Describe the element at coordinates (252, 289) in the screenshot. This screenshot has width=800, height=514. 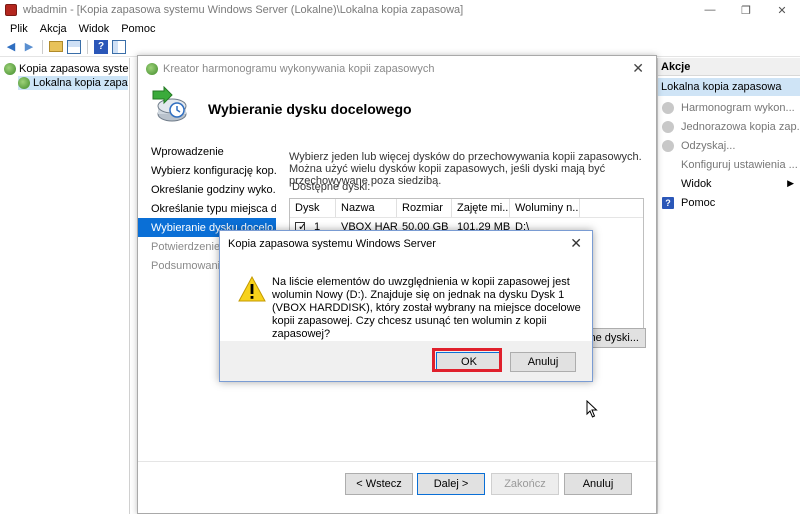
I see `warning-icon` at that location.